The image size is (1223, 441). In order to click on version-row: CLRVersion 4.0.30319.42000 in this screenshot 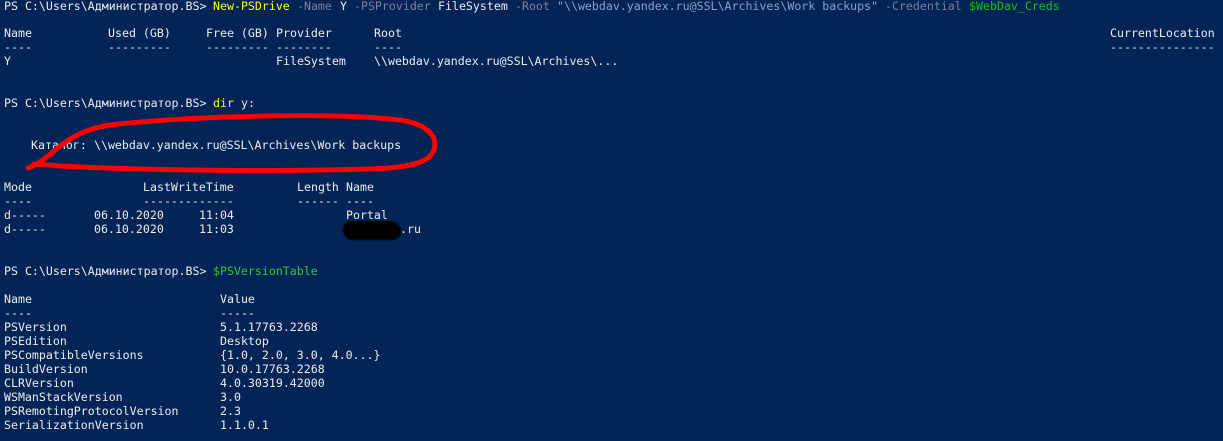, I will do `click(164, 383)`.